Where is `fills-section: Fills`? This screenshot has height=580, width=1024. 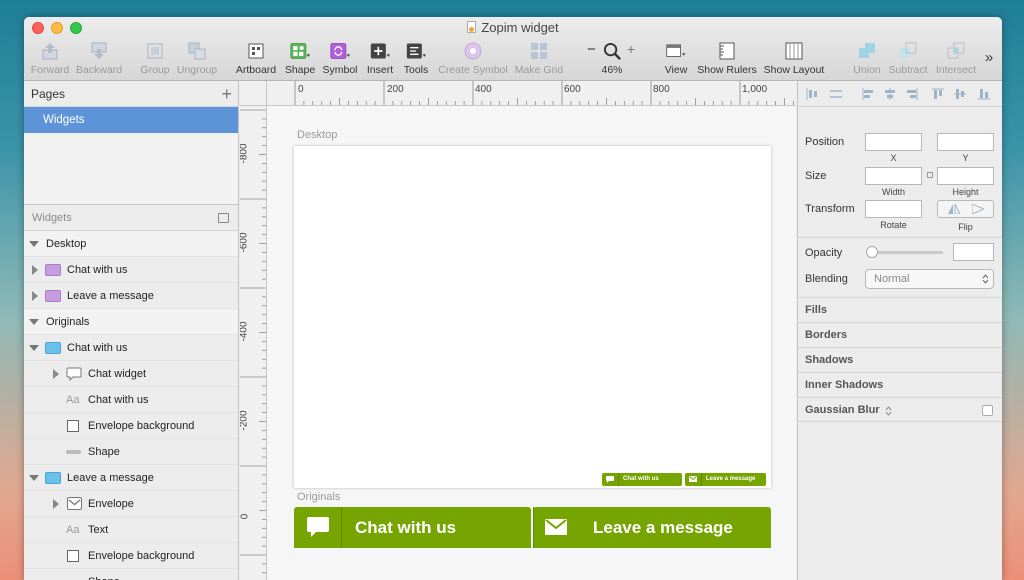
fills-section: Fills is located at coordinates (900, 309).